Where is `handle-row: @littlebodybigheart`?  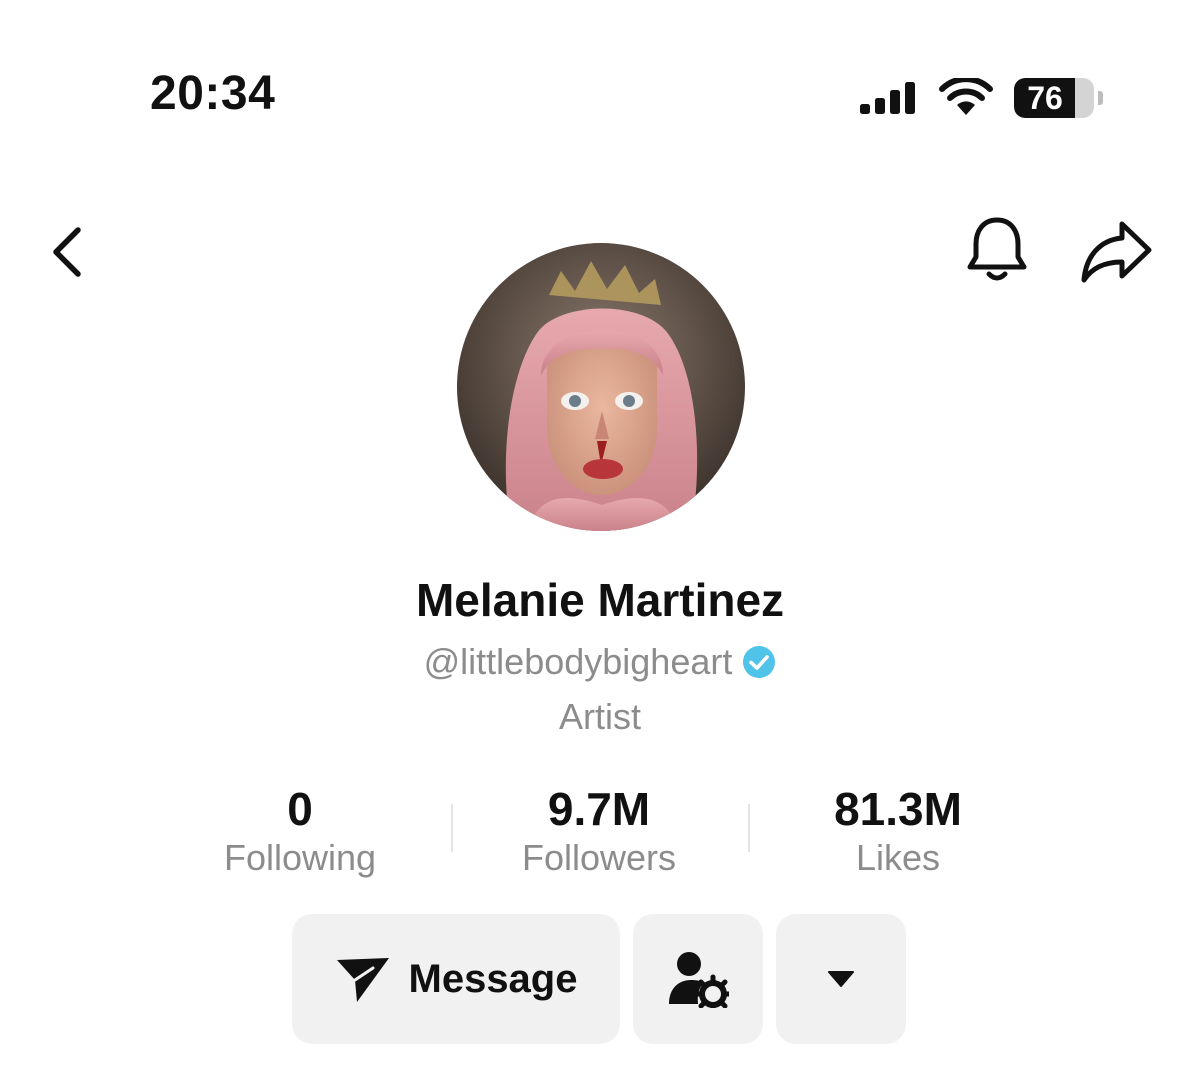
handle-row: @littlebodybigheart is located at coordinates (600, 662).